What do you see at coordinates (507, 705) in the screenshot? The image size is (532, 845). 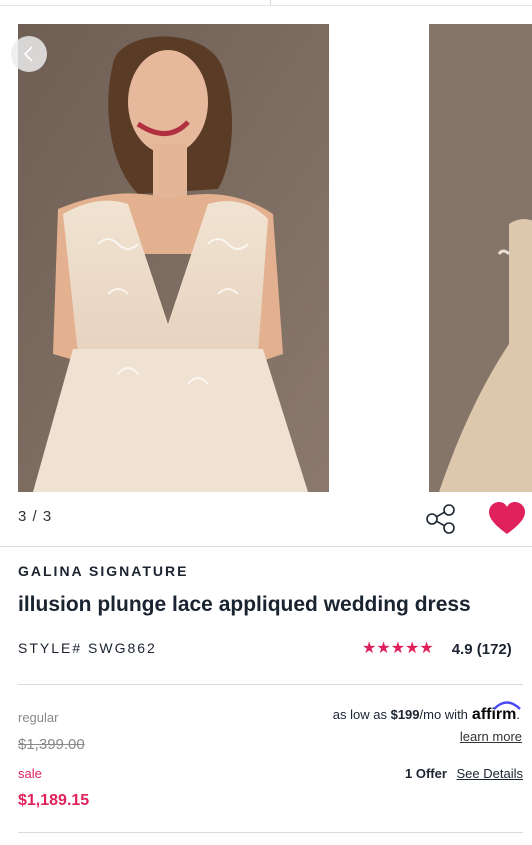 I see `affirm-arc-icon` at bounding box center [507, 705].